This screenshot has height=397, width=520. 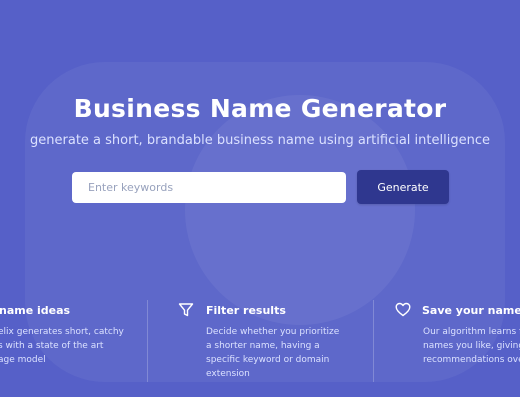 What do you see at coordinates (209, 187) in the screenshot?
I see `keywords-input` at bounding box center [209, 187].